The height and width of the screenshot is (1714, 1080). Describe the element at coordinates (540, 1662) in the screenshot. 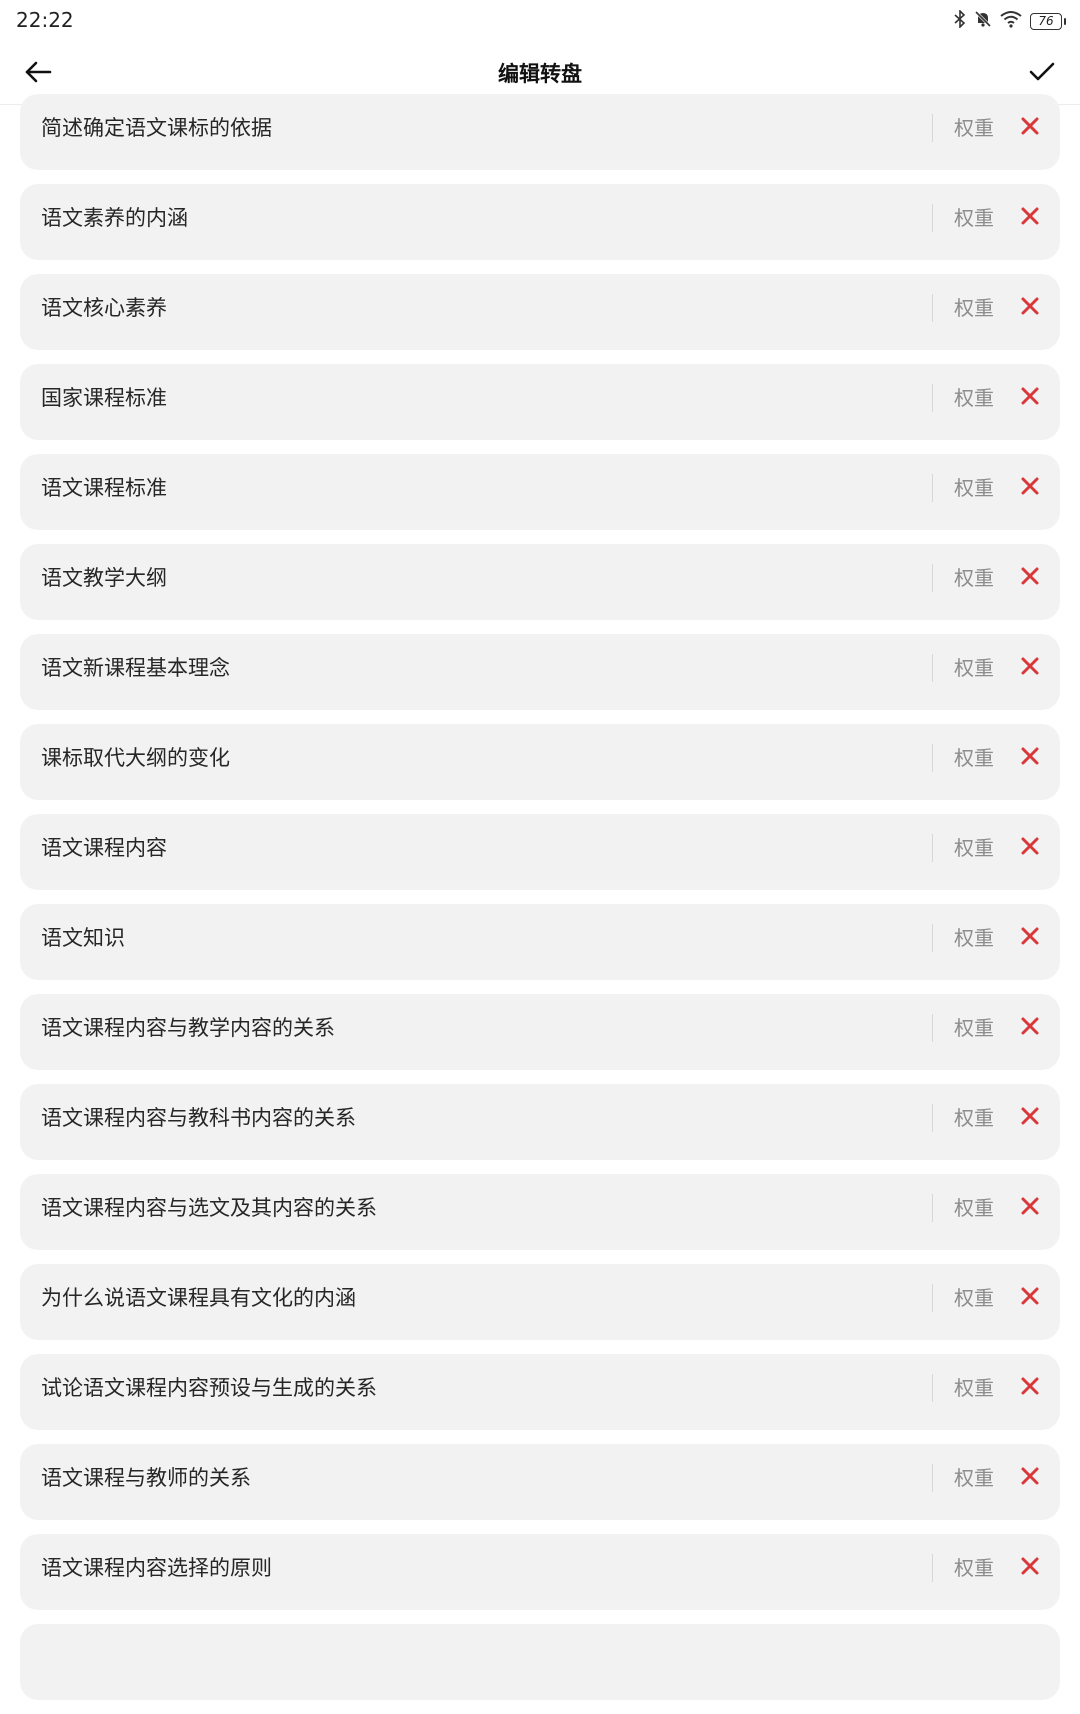

I see `list-item-partial` at that location.